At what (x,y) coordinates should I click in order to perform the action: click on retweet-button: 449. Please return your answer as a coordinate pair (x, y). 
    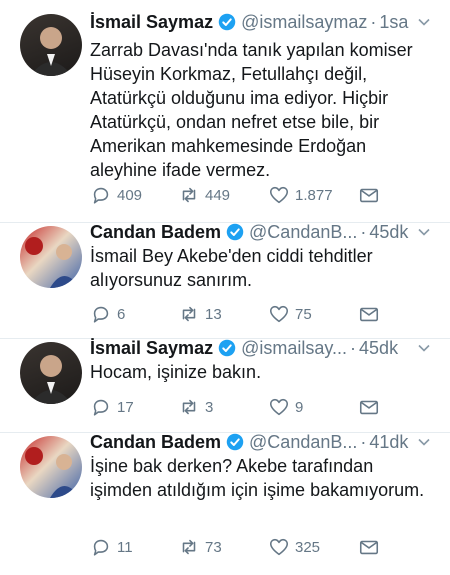
    Looking at the image, I should click on (204, 195).